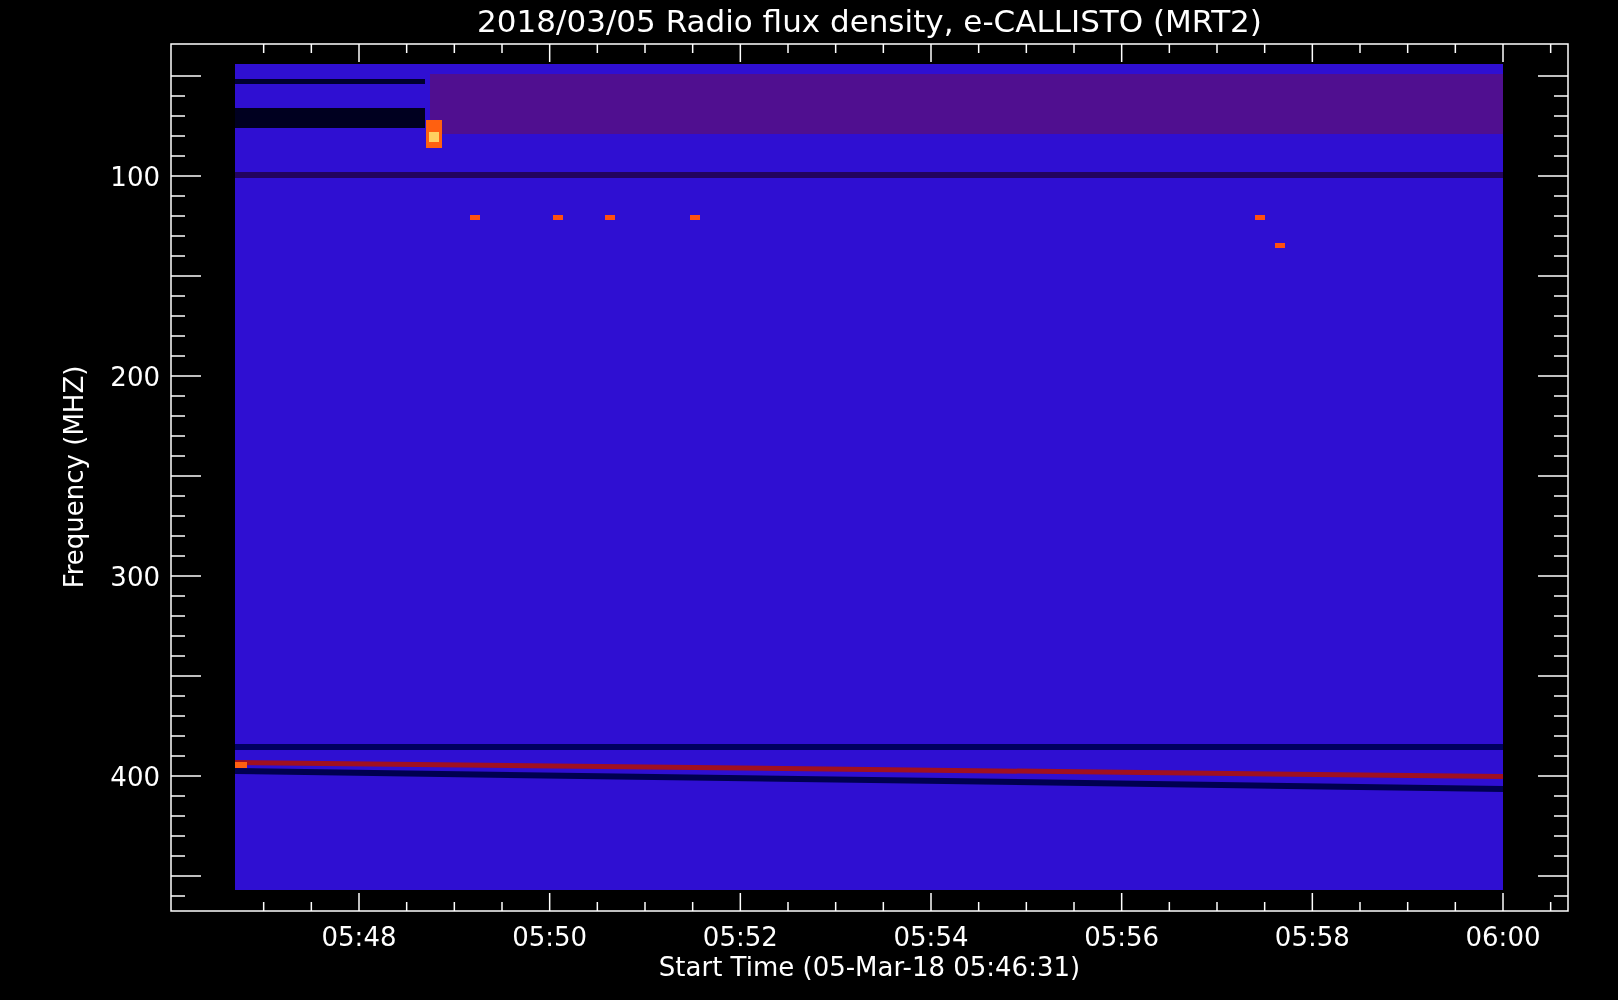  Describe the element at coordinates (135, 777) in the screenshot. I see `axis-tick-label: 400` at that location.